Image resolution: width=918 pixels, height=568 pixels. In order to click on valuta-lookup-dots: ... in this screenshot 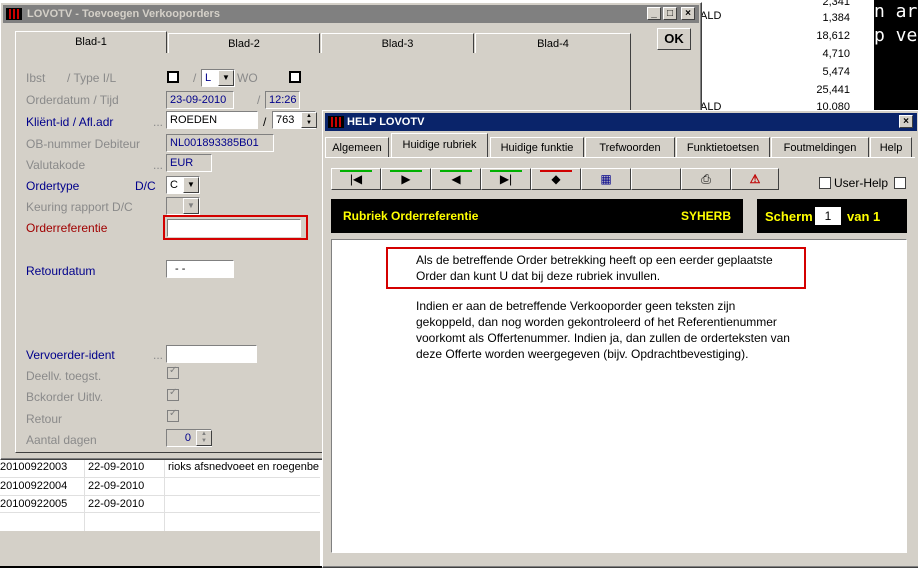, I will do `click(158, 165)`.